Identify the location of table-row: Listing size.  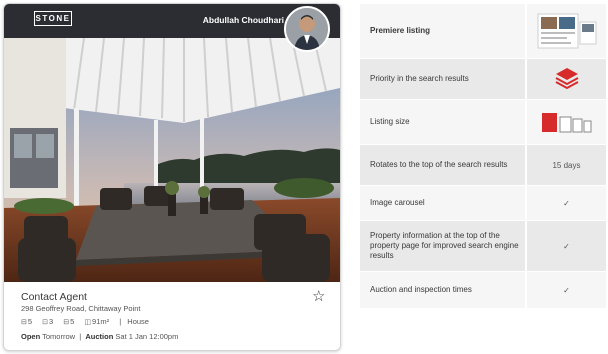
(483, 122).